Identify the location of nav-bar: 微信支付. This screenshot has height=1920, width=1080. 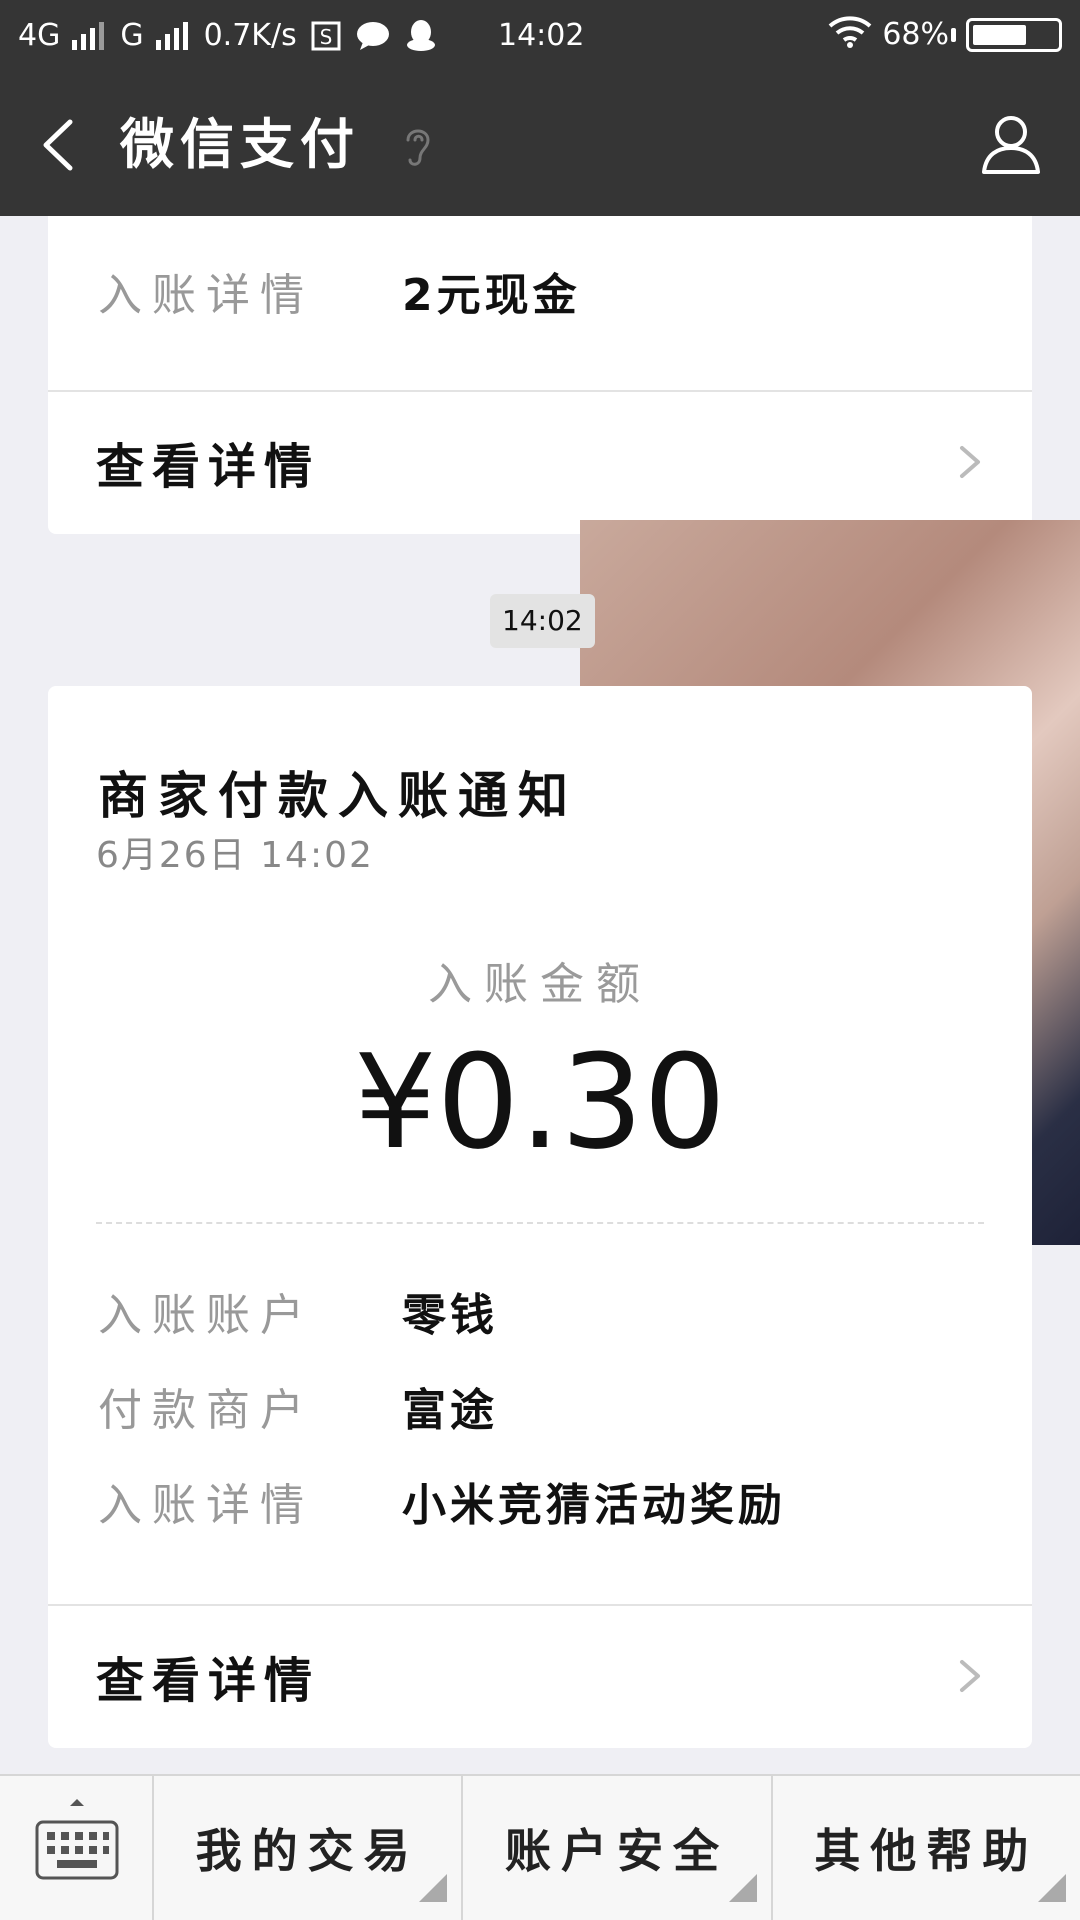
(540, 144).